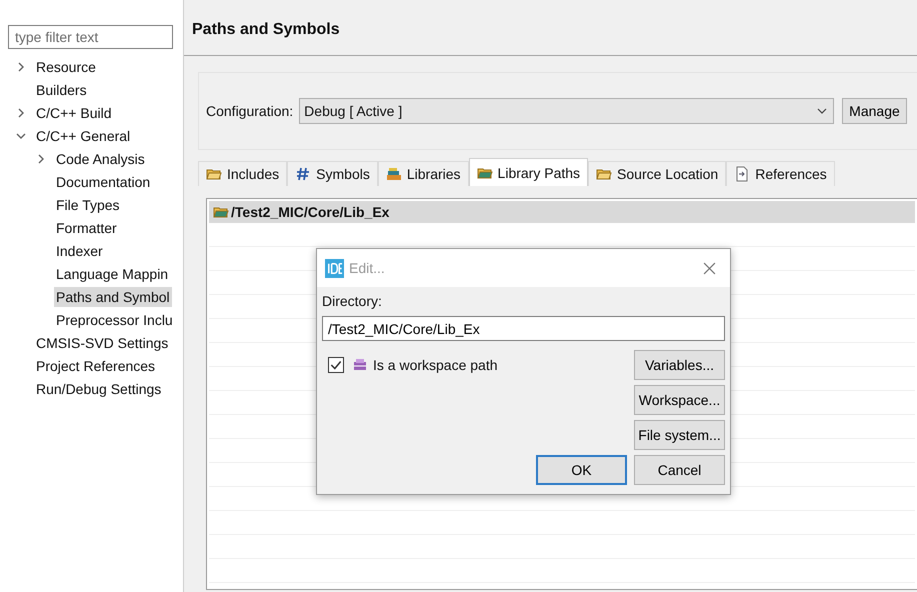 The height and width of the screenshot is (592, 917). Describe the element at coordinates (336, 365) in the screenshot. I see `checkbox` at that location.